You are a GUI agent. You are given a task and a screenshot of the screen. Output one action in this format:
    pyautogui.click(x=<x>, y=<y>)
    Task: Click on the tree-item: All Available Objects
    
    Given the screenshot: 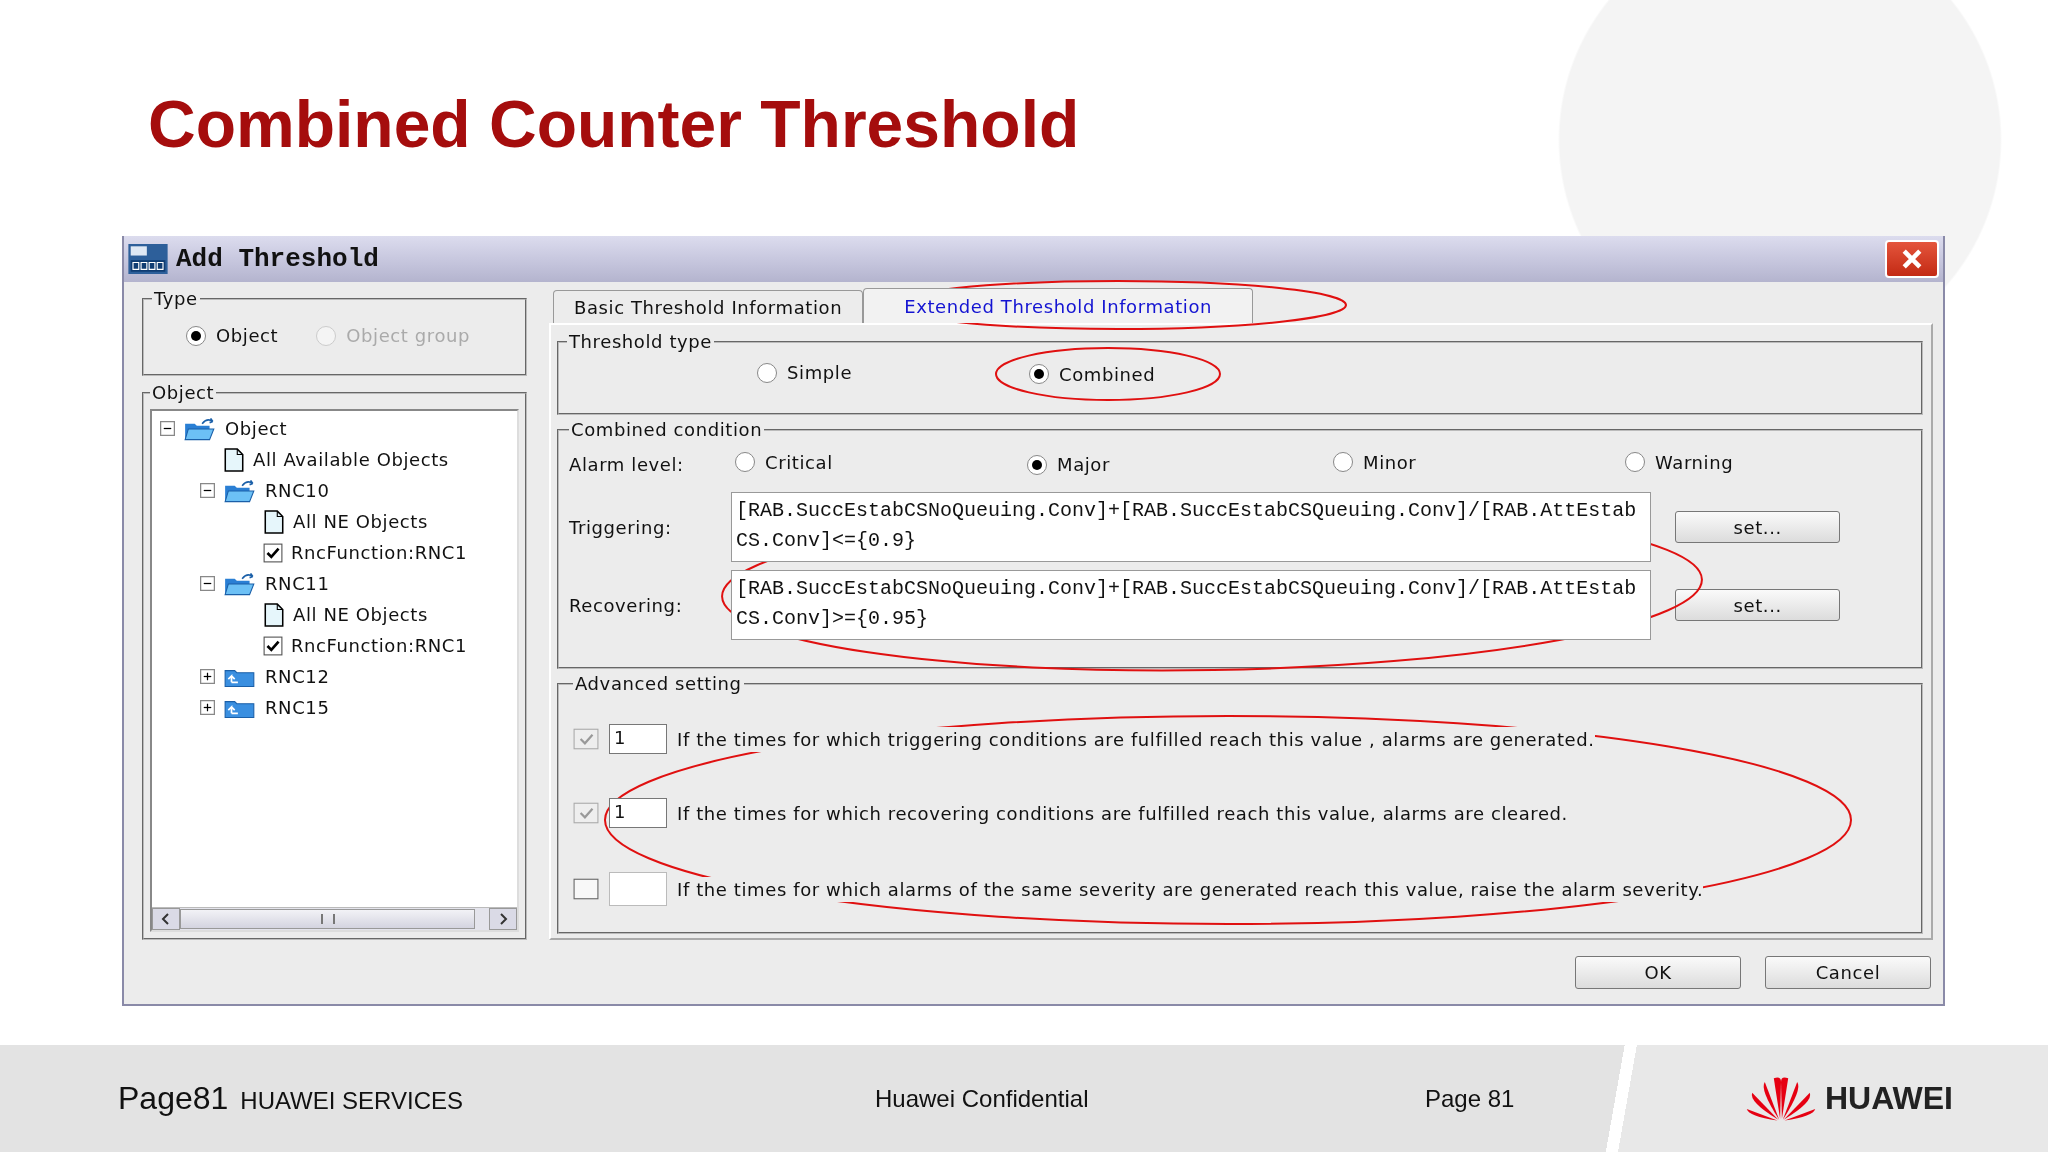 What is the action you would take?
    pyautogui.click(x=351, y=459)
    